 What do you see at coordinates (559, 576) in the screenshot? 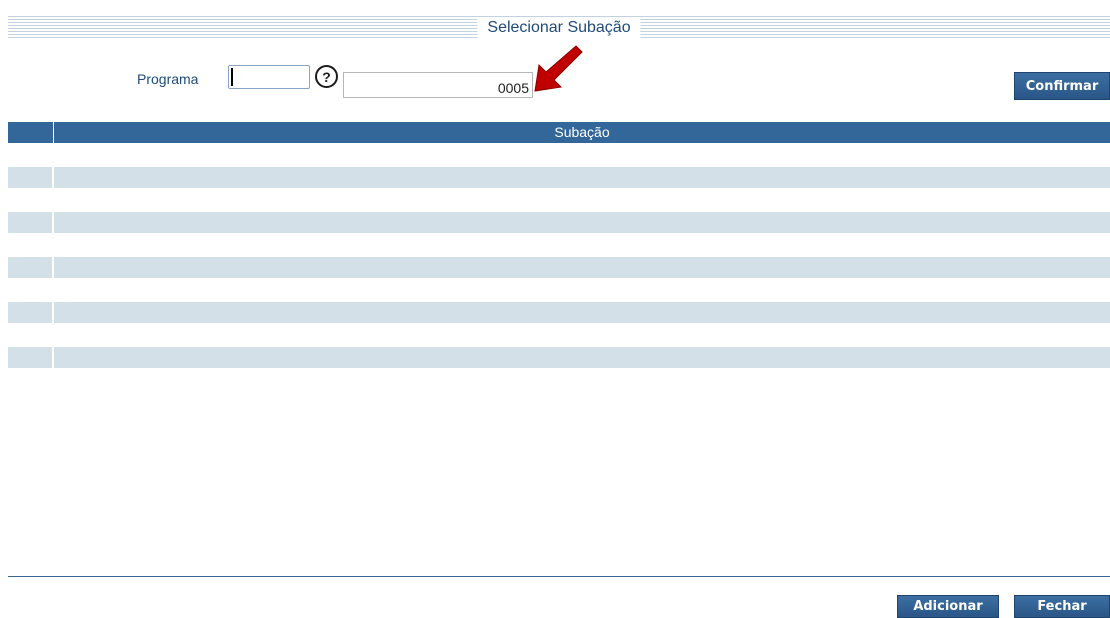
I see `footer-divider` at bounding box center [559, 576].